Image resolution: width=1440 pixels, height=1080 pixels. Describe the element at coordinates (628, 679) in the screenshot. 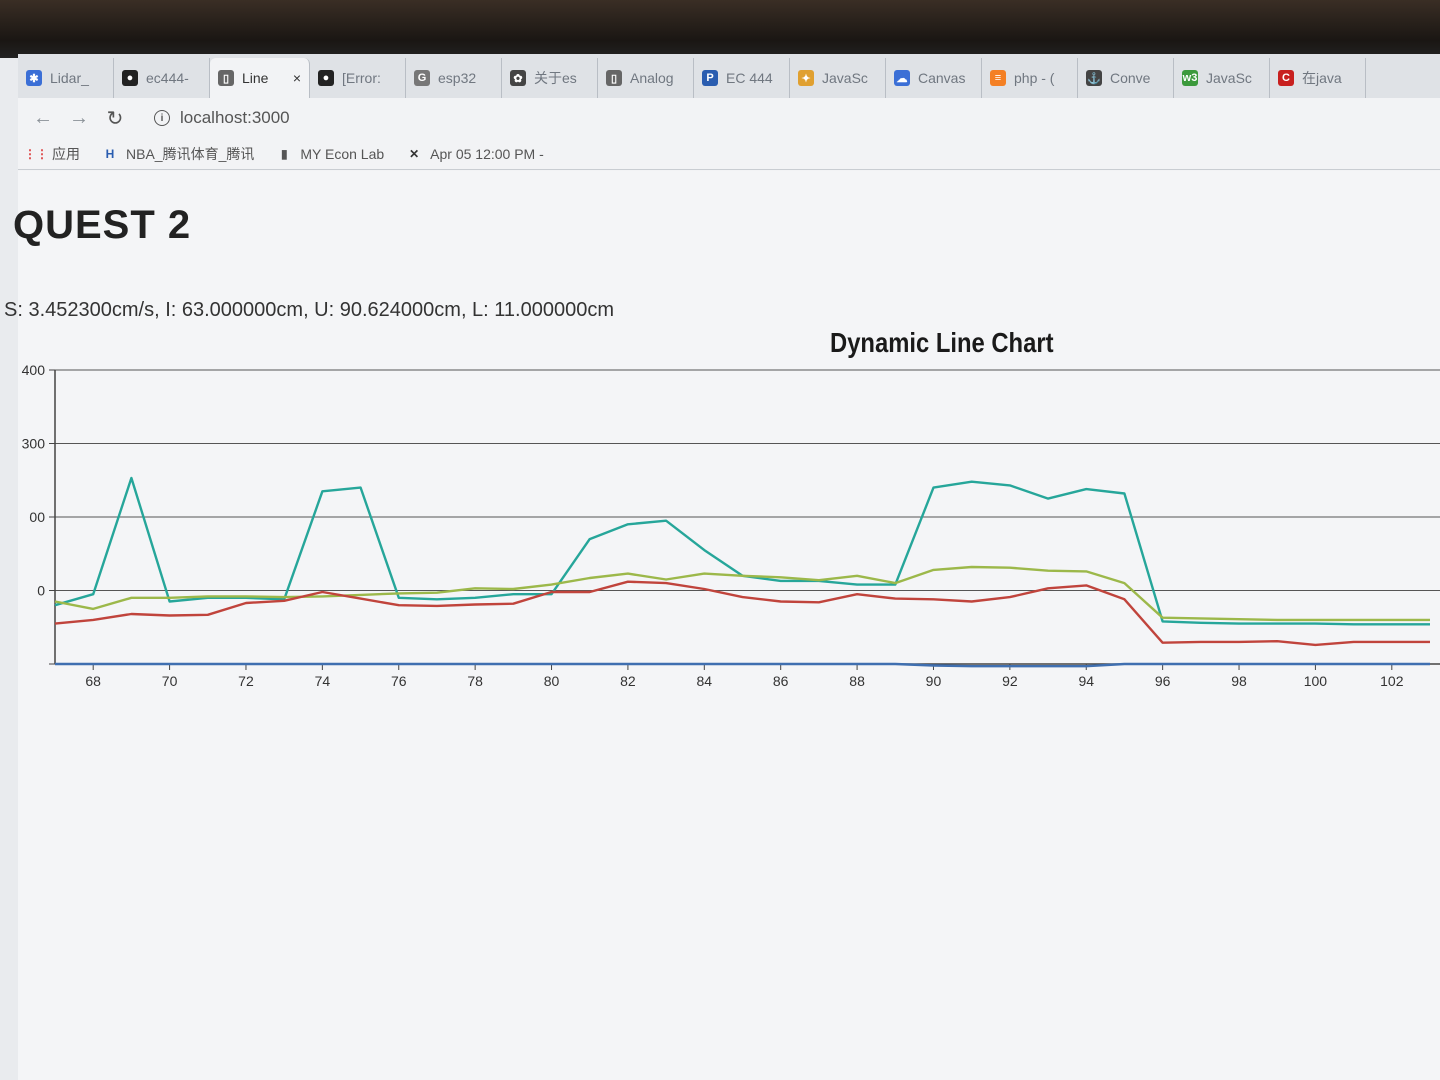

I see `x-tick-label: 82` at that location.